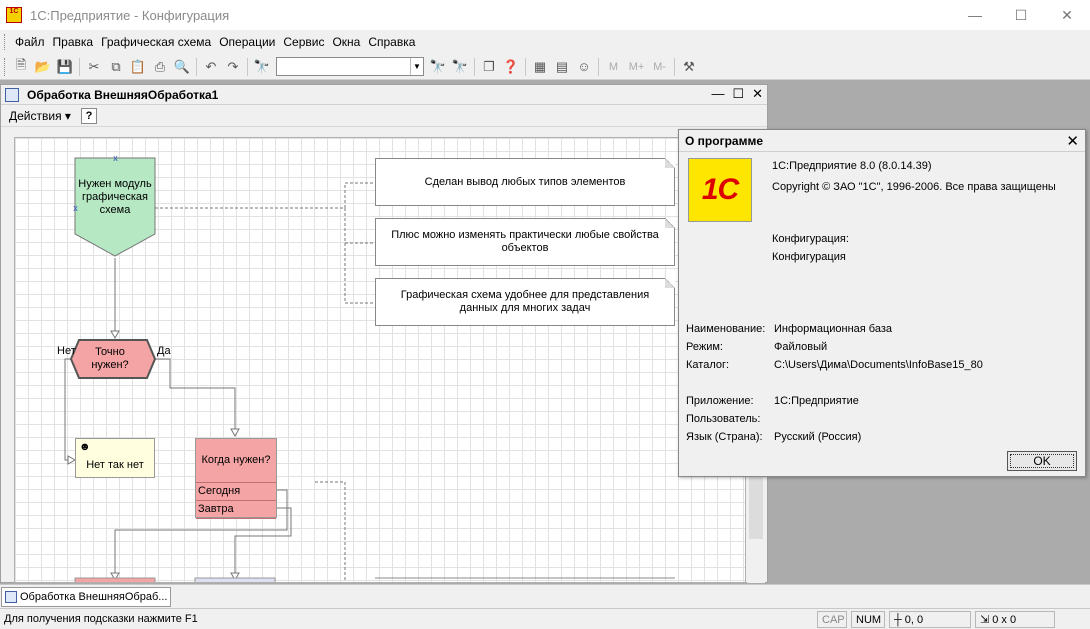 The width and height of the screenshot is (1090, 629). Describe the element at coordinates (123, 94) in the screenshot. I see `document-title: Обработка ВнешняяОбработка1` at that location.